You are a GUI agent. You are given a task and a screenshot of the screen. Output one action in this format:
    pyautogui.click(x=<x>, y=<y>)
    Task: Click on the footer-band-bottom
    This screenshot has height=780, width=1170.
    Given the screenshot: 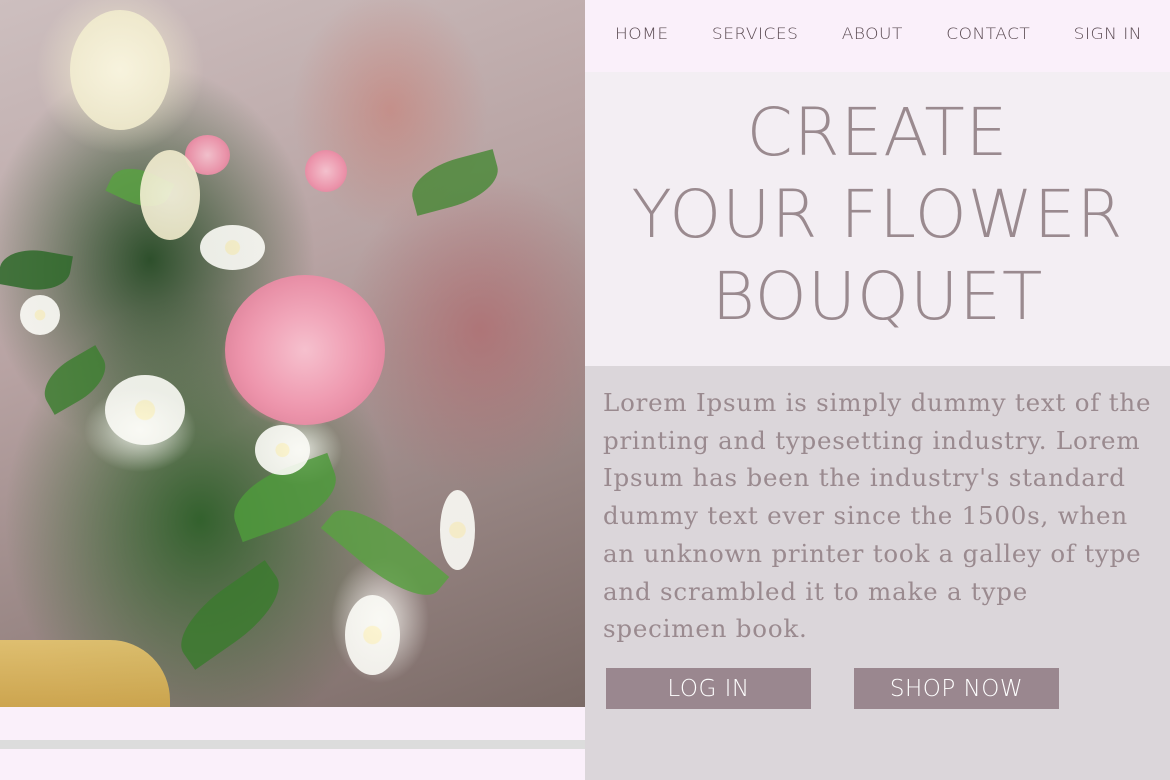 What is the action you would take?
    pyautogui.click(x=292, y=764)
    